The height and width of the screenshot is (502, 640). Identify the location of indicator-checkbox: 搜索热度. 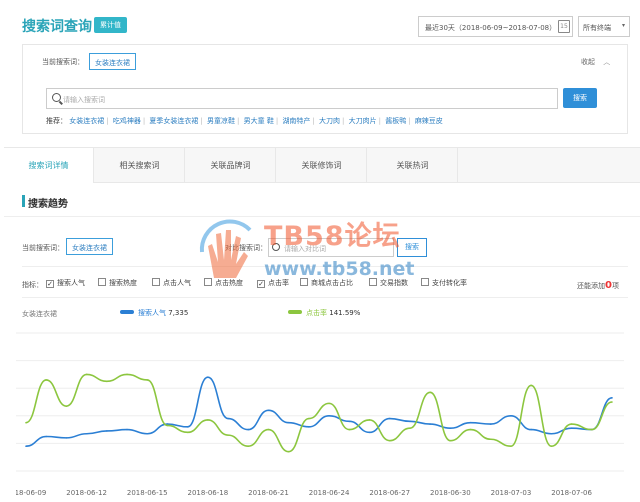
(117, 283).